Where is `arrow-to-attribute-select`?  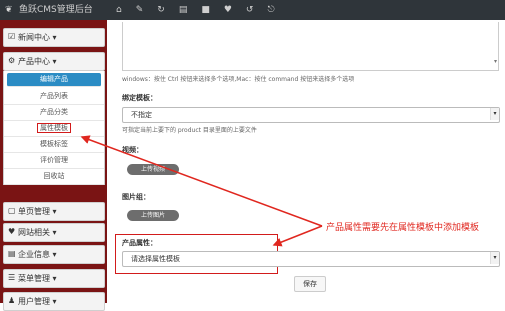
arrow-to-attribute-select is located at coordinates (297, 236).